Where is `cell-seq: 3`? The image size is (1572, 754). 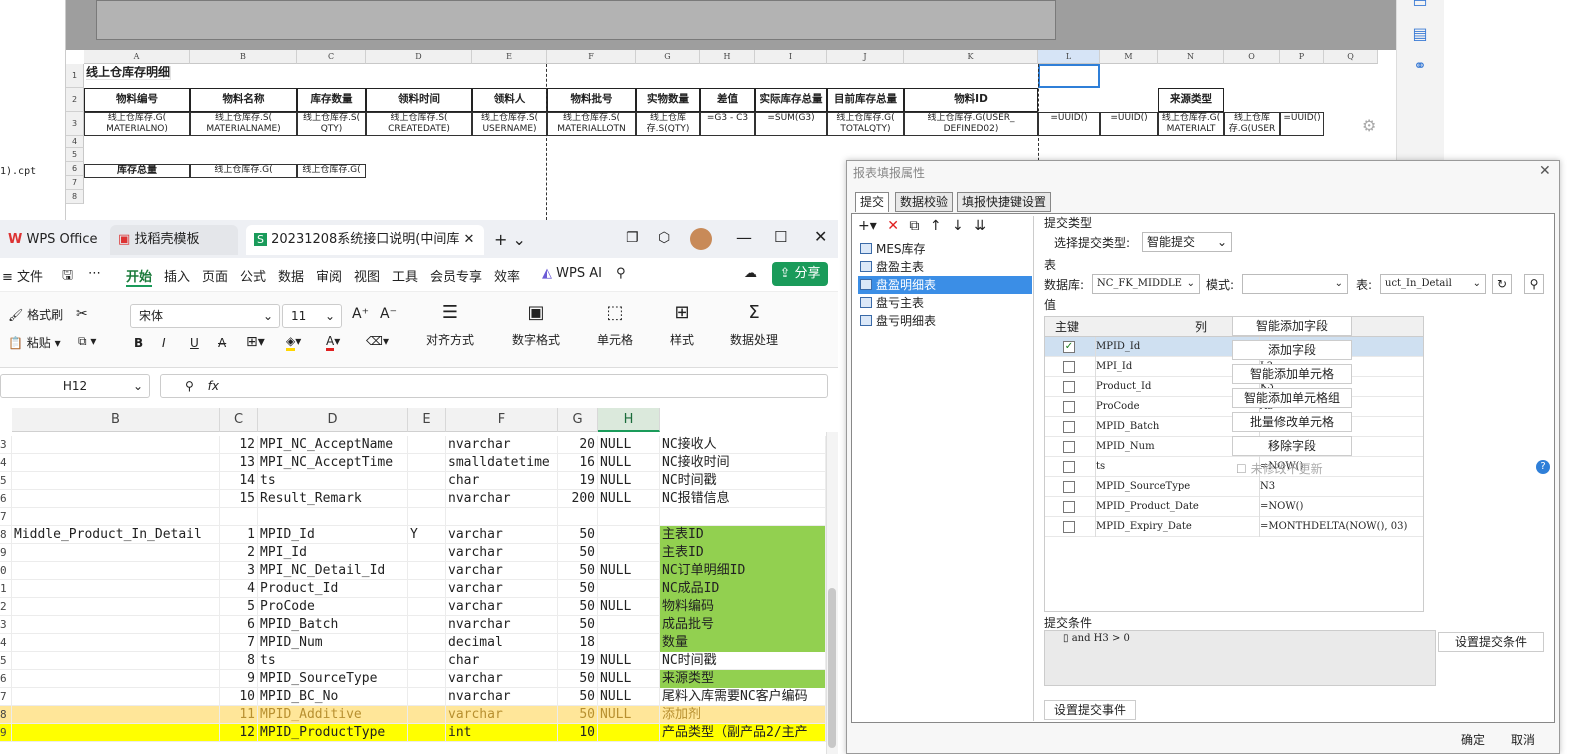
cell-seq: 3 is located at coordinates (239, 571).